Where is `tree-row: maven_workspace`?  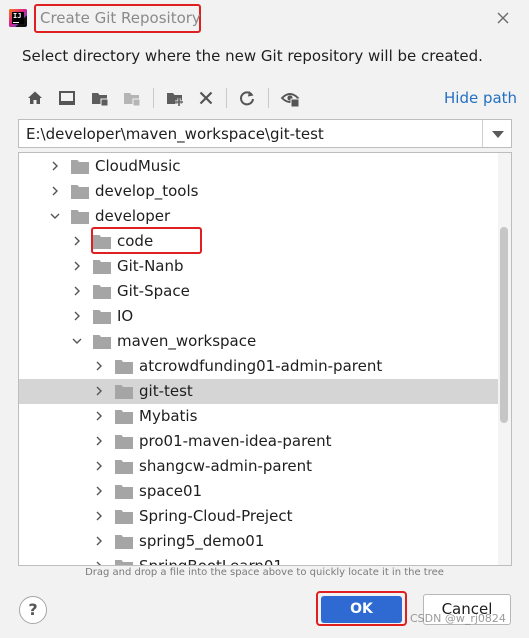
tree-row: maven_workspace is located at coordinates (259, 341).